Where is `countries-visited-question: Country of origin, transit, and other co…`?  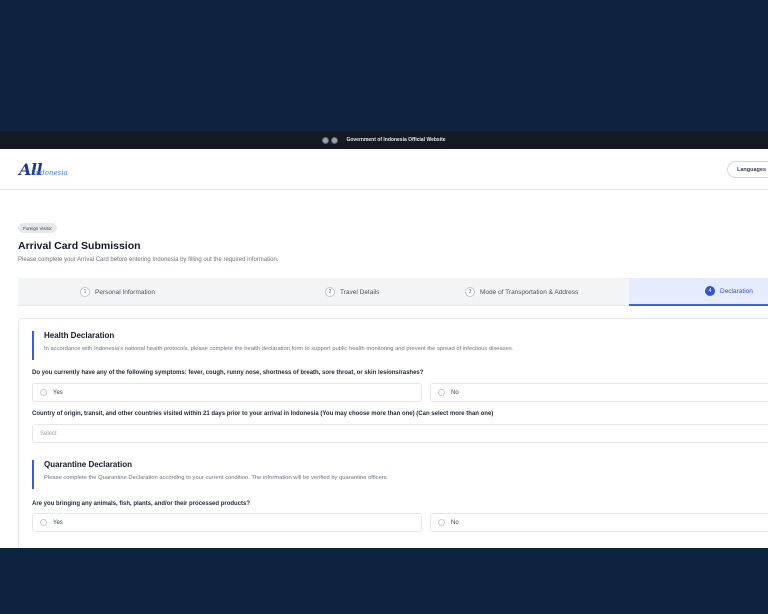 countries-visited-question: Country of origin, transit, and other co… is located at coordinates (263, 414).